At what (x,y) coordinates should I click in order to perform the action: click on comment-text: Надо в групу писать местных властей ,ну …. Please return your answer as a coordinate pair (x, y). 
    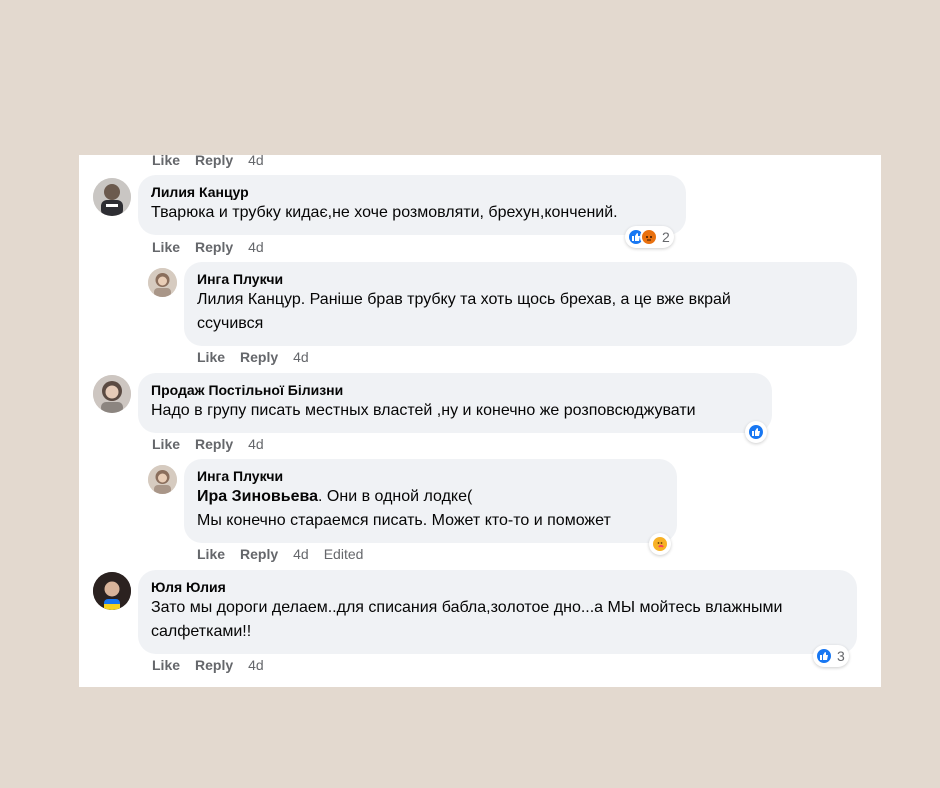
    Looking at the image, I should click on (423, 410).